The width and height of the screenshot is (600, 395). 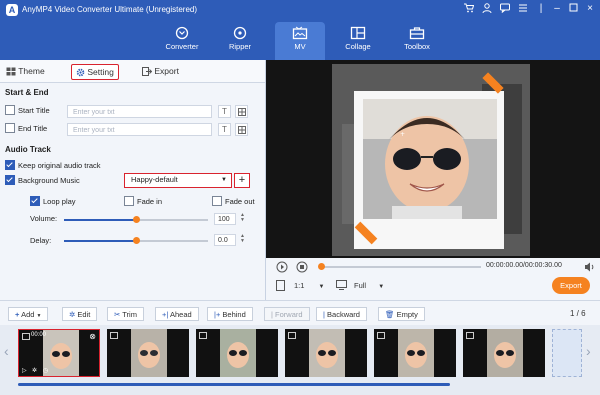 What do you see at coordinates (10, 128) in the screenshot?
I see `end-title-checkbox` at bounding box center [10, 128].